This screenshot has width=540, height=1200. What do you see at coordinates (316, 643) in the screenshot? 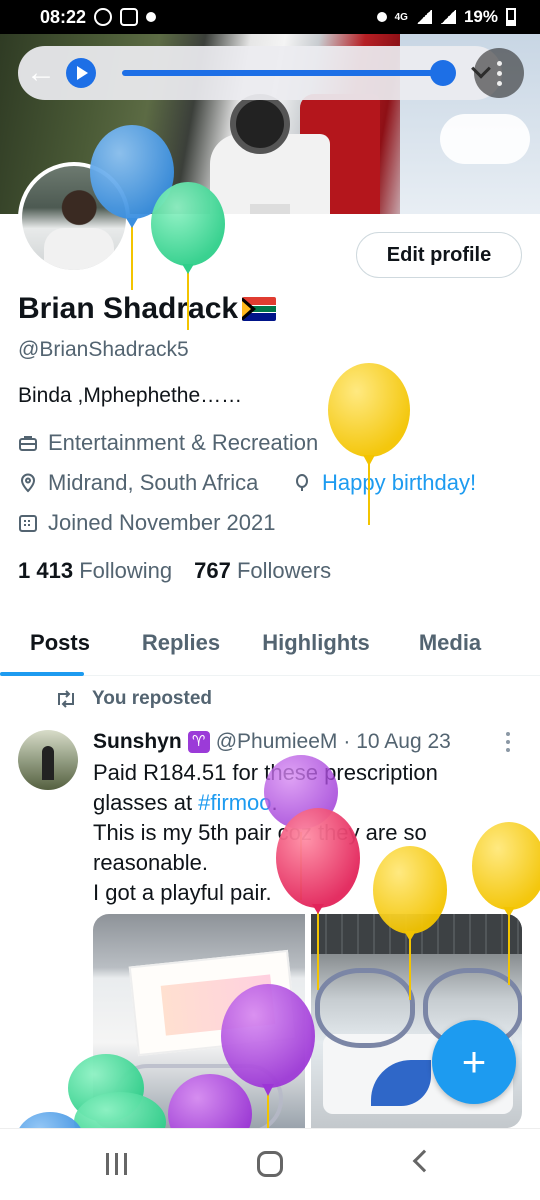
I see `tab-highlights: Highlights` at bounding box center [316, 643].